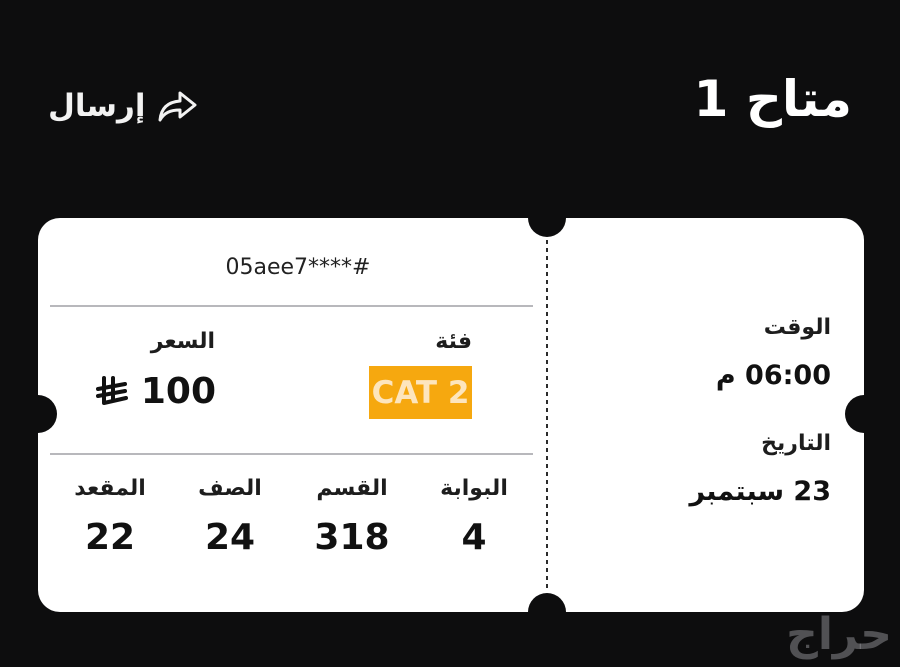 The width and height of the screenshot is (900, 667). What do you see at coordinates (230, 537) in the screenshot?
I see `row-value: 24` at bounding box center [230, 537].